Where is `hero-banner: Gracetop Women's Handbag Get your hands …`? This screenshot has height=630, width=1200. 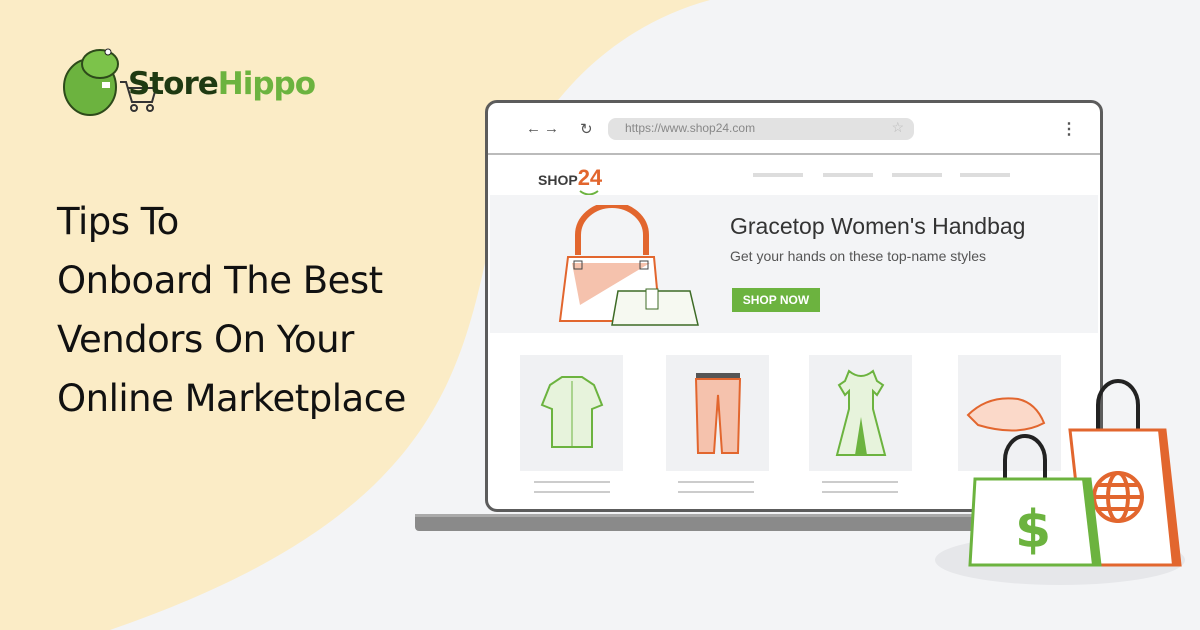
hero-banner: Gracetop Women's Handbag Get your hands … is located at coordinates (794, 264).